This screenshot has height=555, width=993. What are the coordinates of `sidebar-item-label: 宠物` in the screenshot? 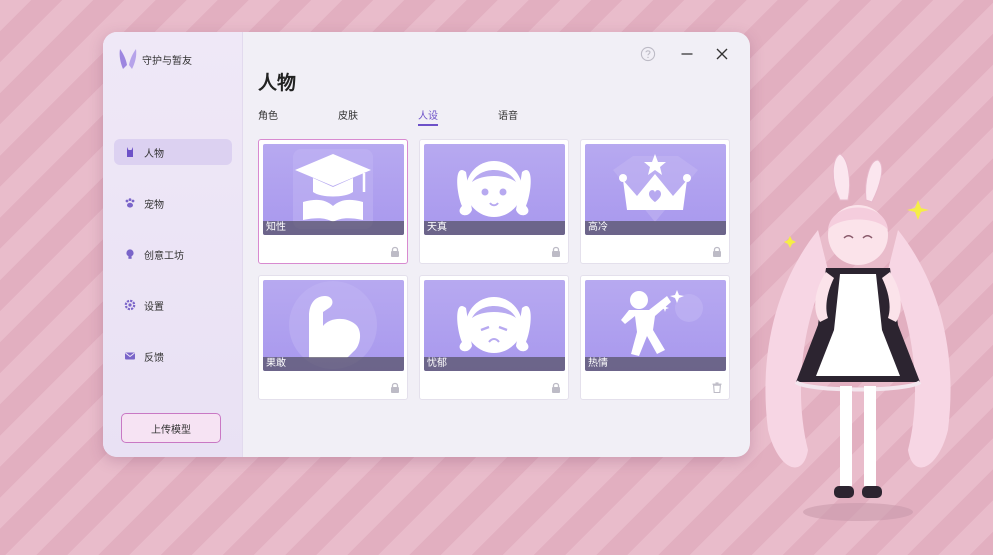 It's located at (154, 205).